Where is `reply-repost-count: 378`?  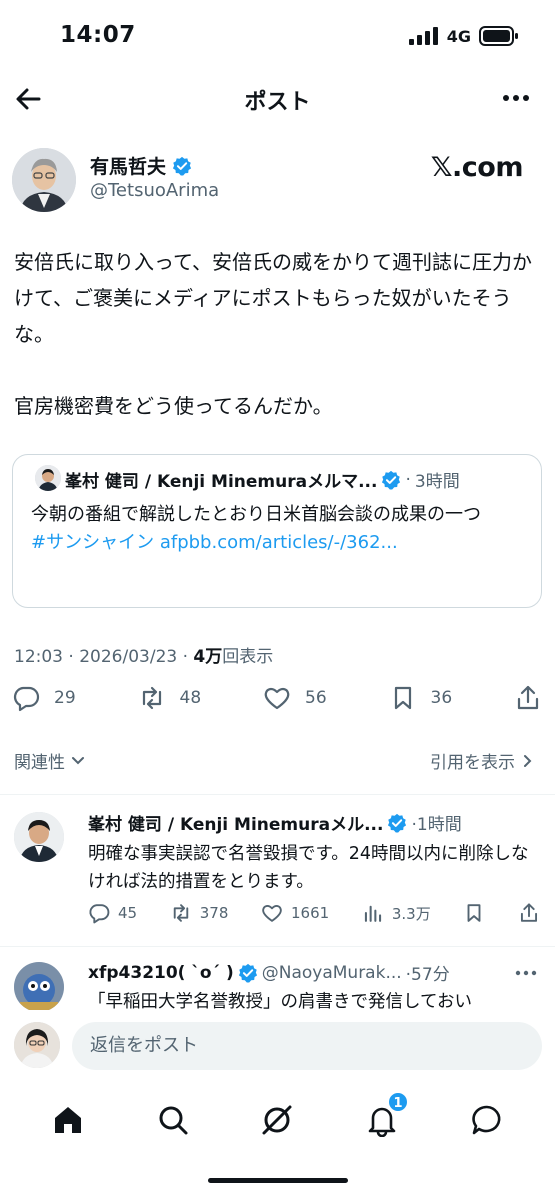 reply-repost-count: 378 is located at coordinates (214, 913).